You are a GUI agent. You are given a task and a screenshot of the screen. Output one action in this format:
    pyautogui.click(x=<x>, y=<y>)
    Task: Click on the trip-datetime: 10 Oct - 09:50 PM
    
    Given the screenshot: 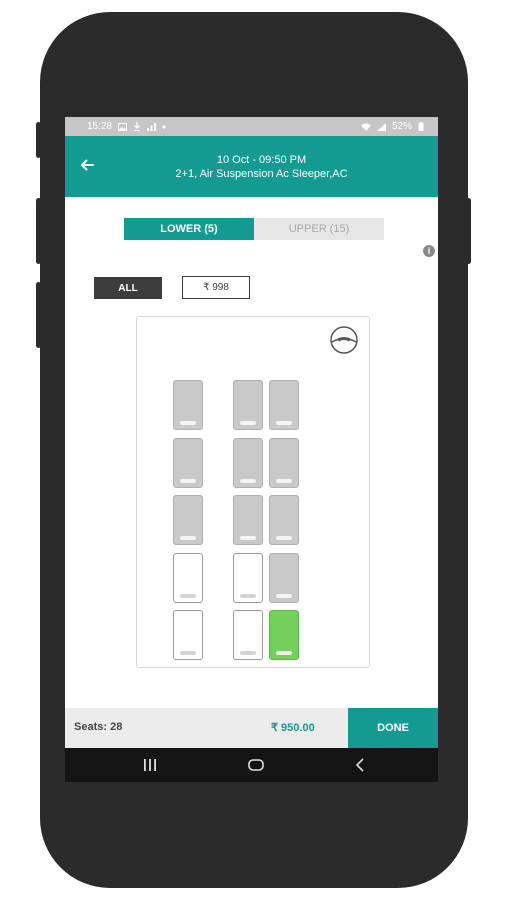 What is the action you would take?
    pyautogui.click(x=261, y=160)
    